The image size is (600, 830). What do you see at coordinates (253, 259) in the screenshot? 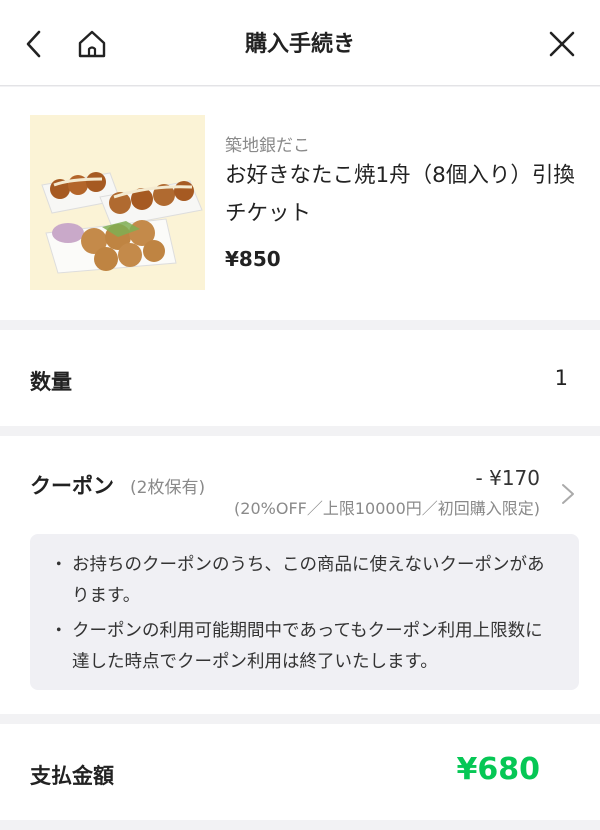
I see `product-price: ¥850` at bounding box center [253, 259].